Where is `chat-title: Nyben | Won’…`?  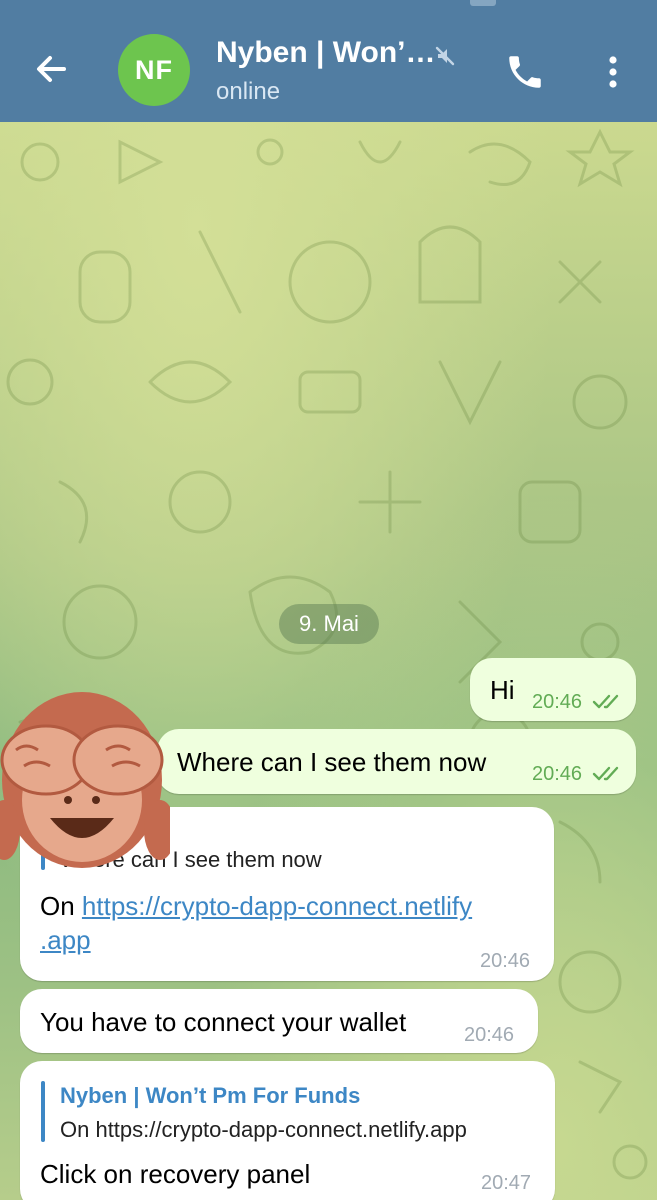 chat-title: Nyben | Won’… is located at coordinates (326, 53).